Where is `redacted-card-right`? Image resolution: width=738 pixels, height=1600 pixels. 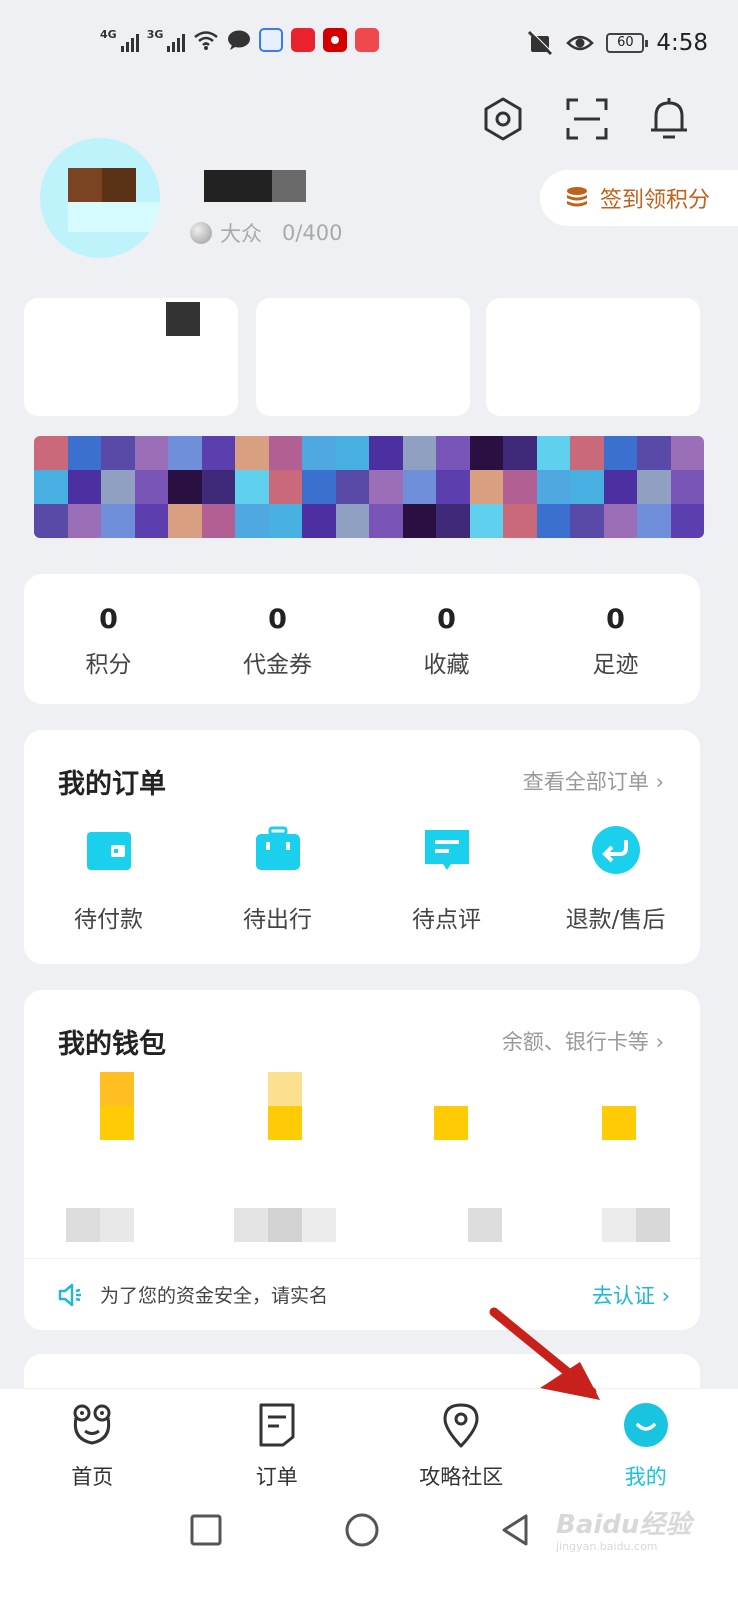
redacted-card-right is located at coordinates (593, 357).